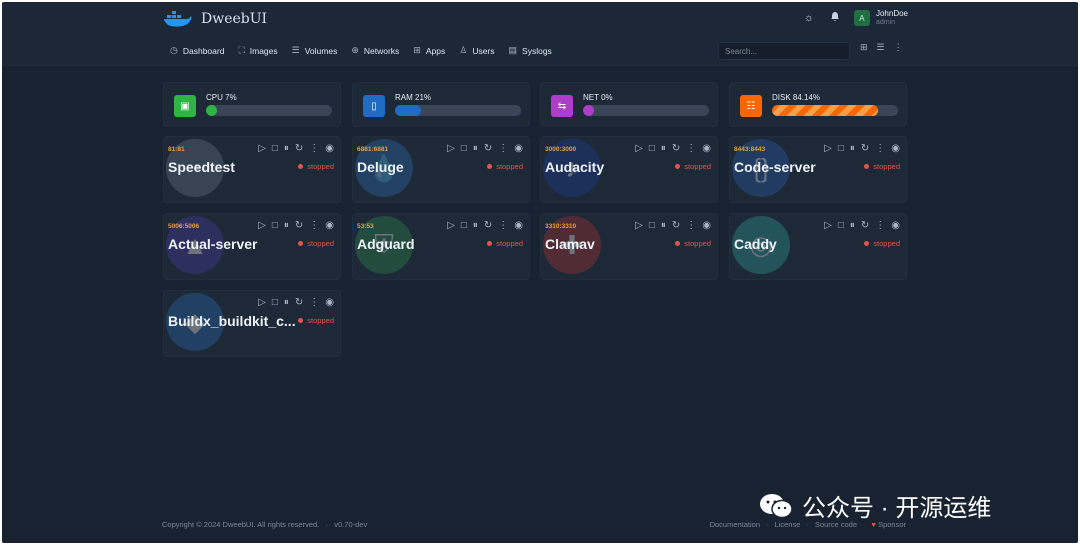  Describe the element at coordinates (257, 50) in the screenshot. I see `nav-item-images: ⛶ Images` at that location.